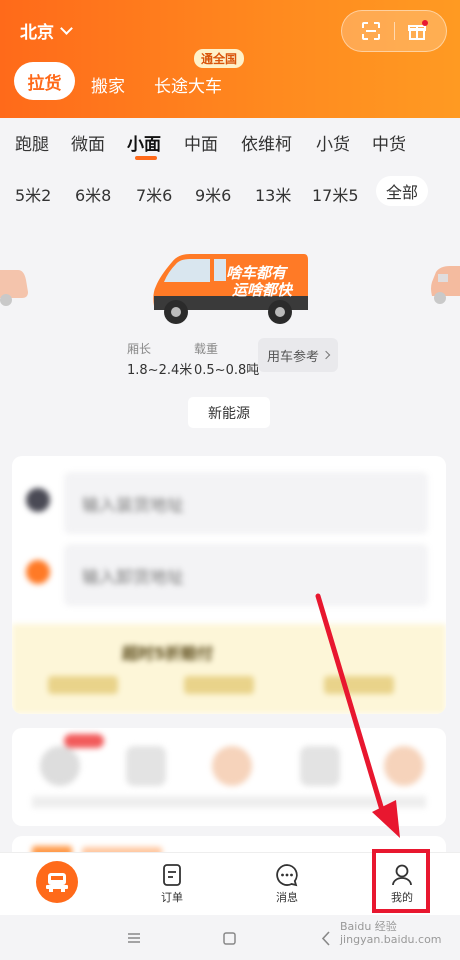  What do you see at coordinates (172, 897) in the screenshot?
I see `orders-label: 订单` at bounding box center [172, 897].